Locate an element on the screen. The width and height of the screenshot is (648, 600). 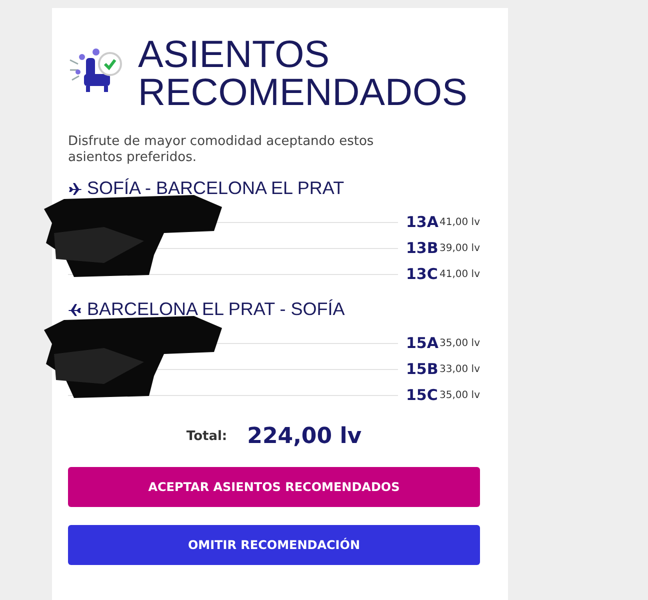
seat-number: 13A is located at coordinates (421, 222).